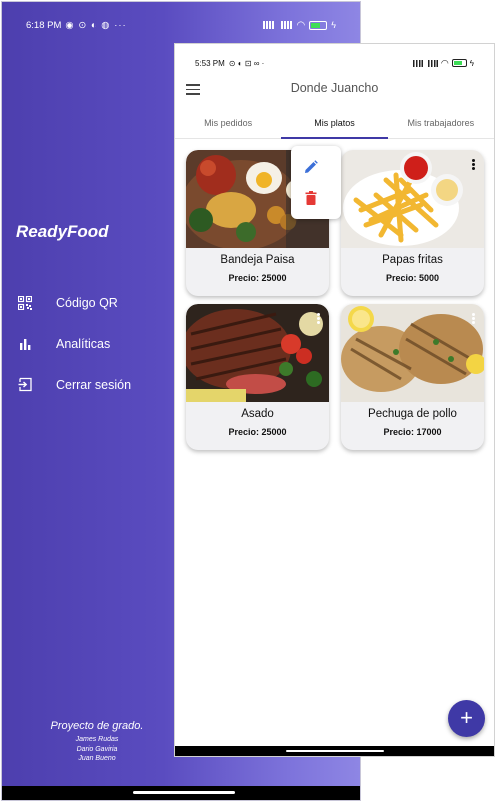 The width and height of the screenshot is (502, 808). Describe the element at coordinates (25, 385) in the screenshot. I see `logout-icon` at that location.